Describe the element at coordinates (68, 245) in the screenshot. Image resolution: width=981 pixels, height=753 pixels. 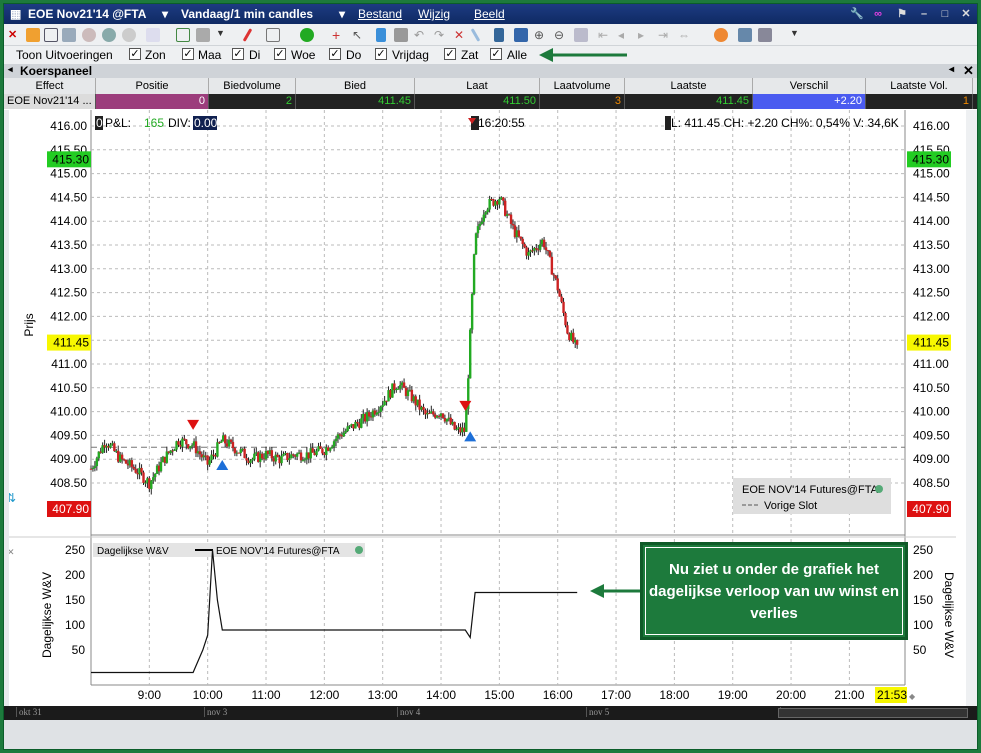
I see `price-tick-left: 413.50` at that location.